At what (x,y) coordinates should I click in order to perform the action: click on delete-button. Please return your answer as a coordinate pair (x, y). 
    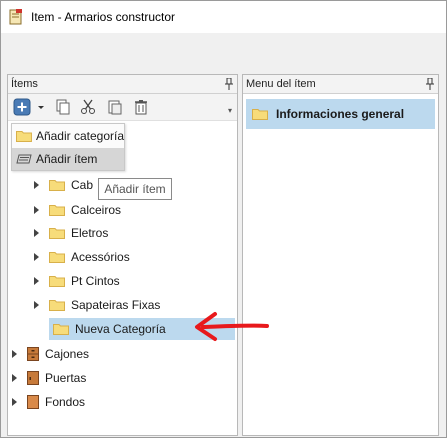
    Looking at the image, I should click on (141, 107).